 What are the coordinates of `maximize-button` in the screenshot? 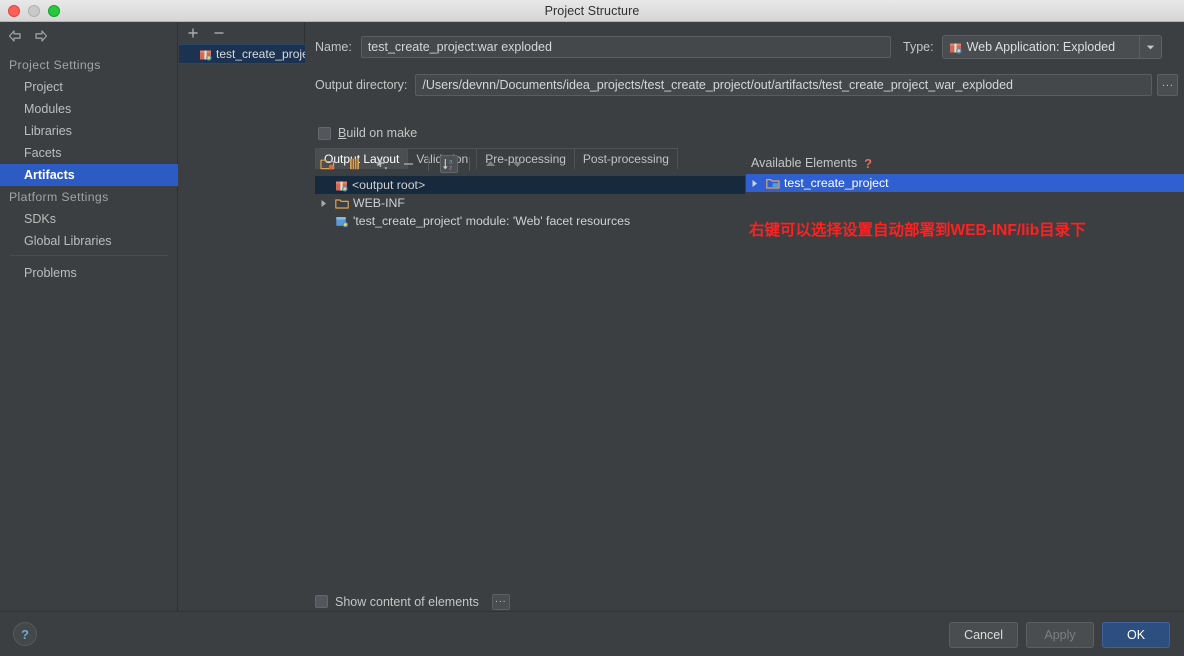 It's located at (54, 11).